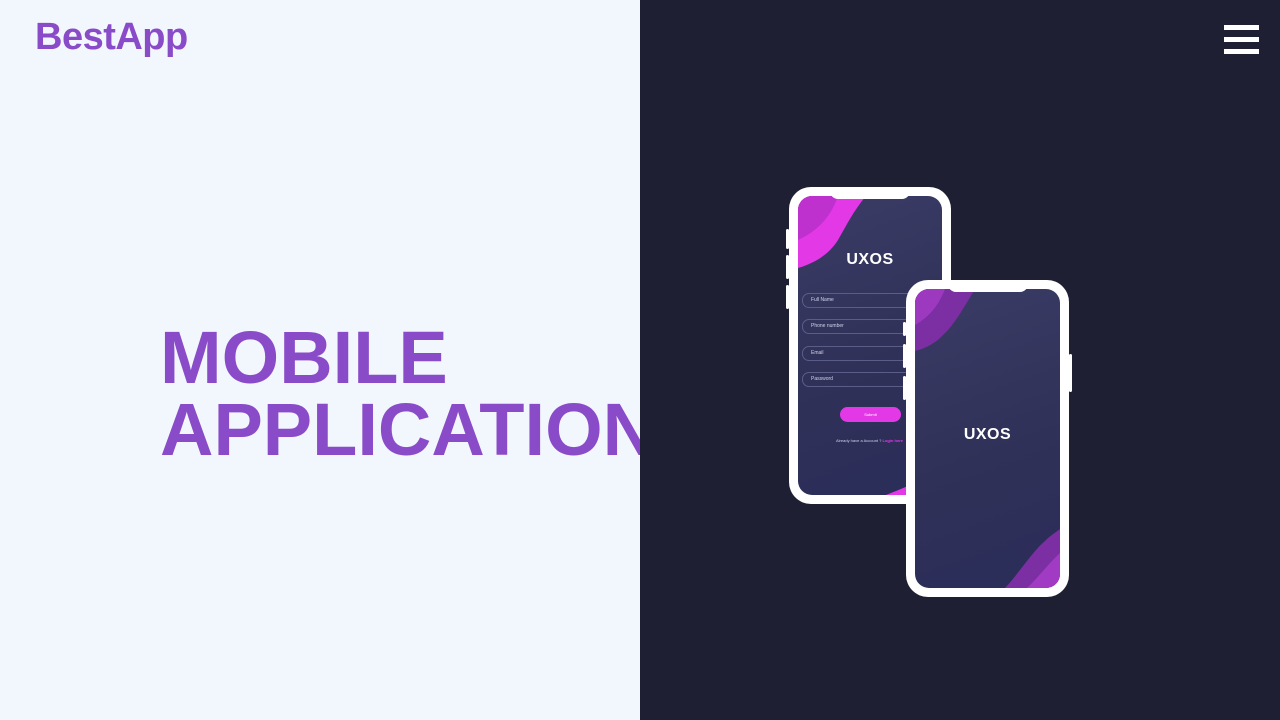  I want to click on login-link: Login here, so click(892, 440).